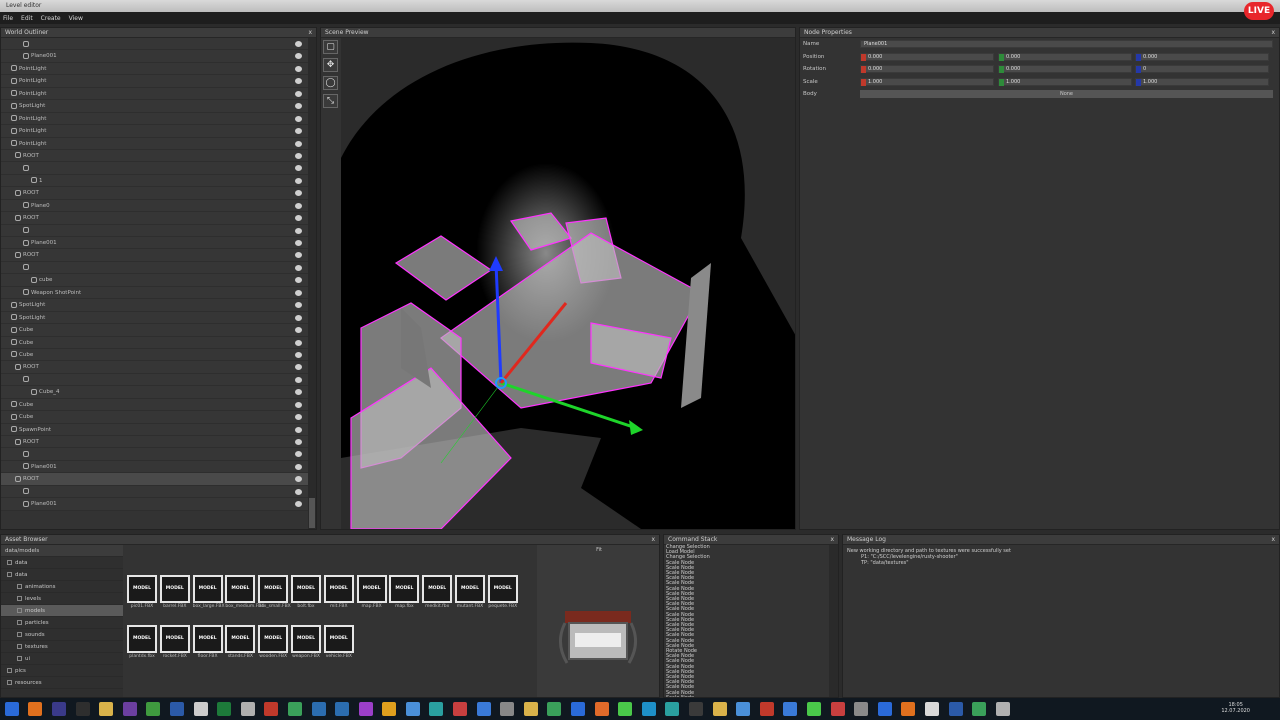  I want to click on asset-item: MODEL rocket.FBX, so click(174, 642).